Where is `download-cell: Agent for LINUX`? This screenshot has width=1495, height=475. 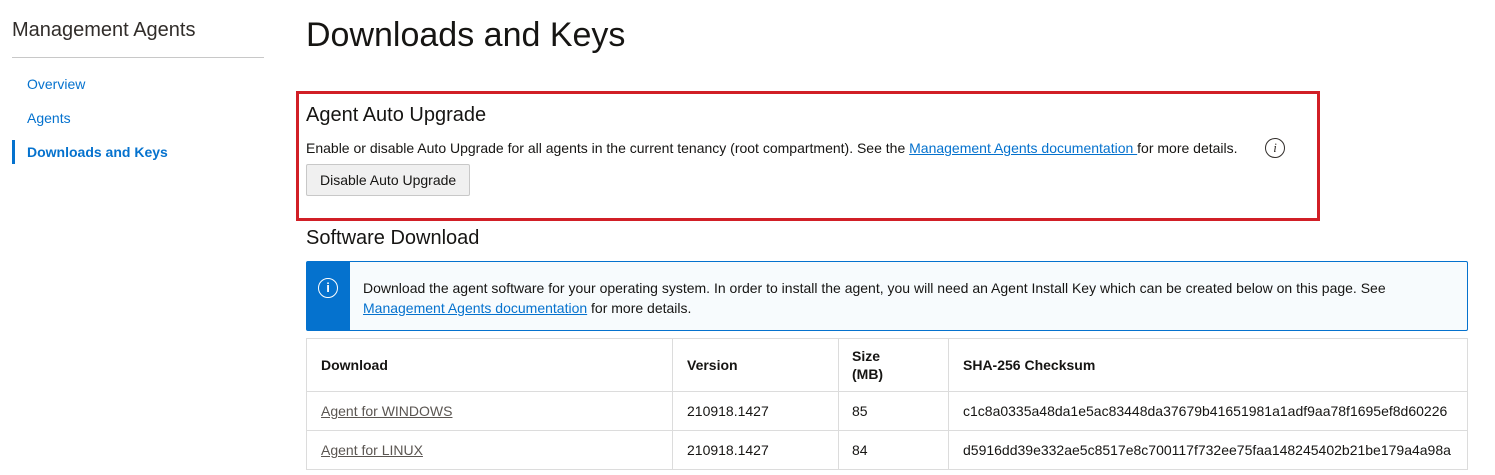
download-cell: Agent for LINUX is located at coordinates (489, 450).